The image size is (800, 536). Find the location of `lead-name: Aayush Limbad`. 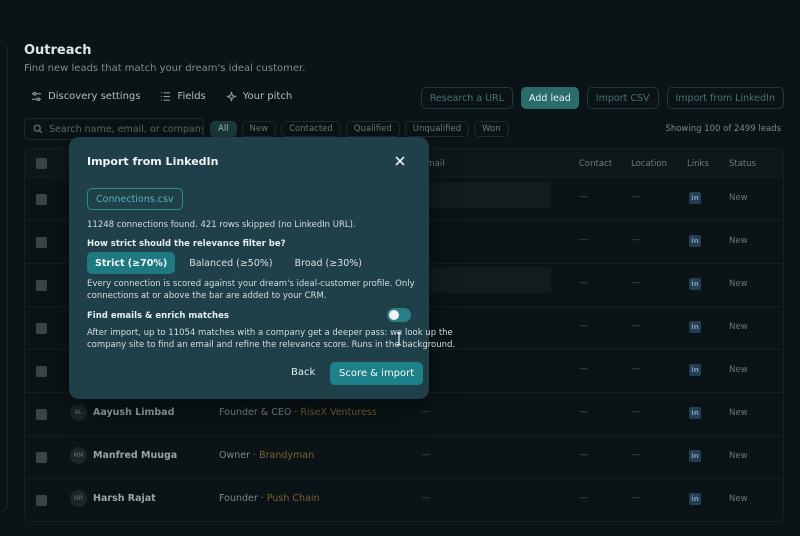

lead-name: Aayush Limbad is located at coordinates (133, 412).